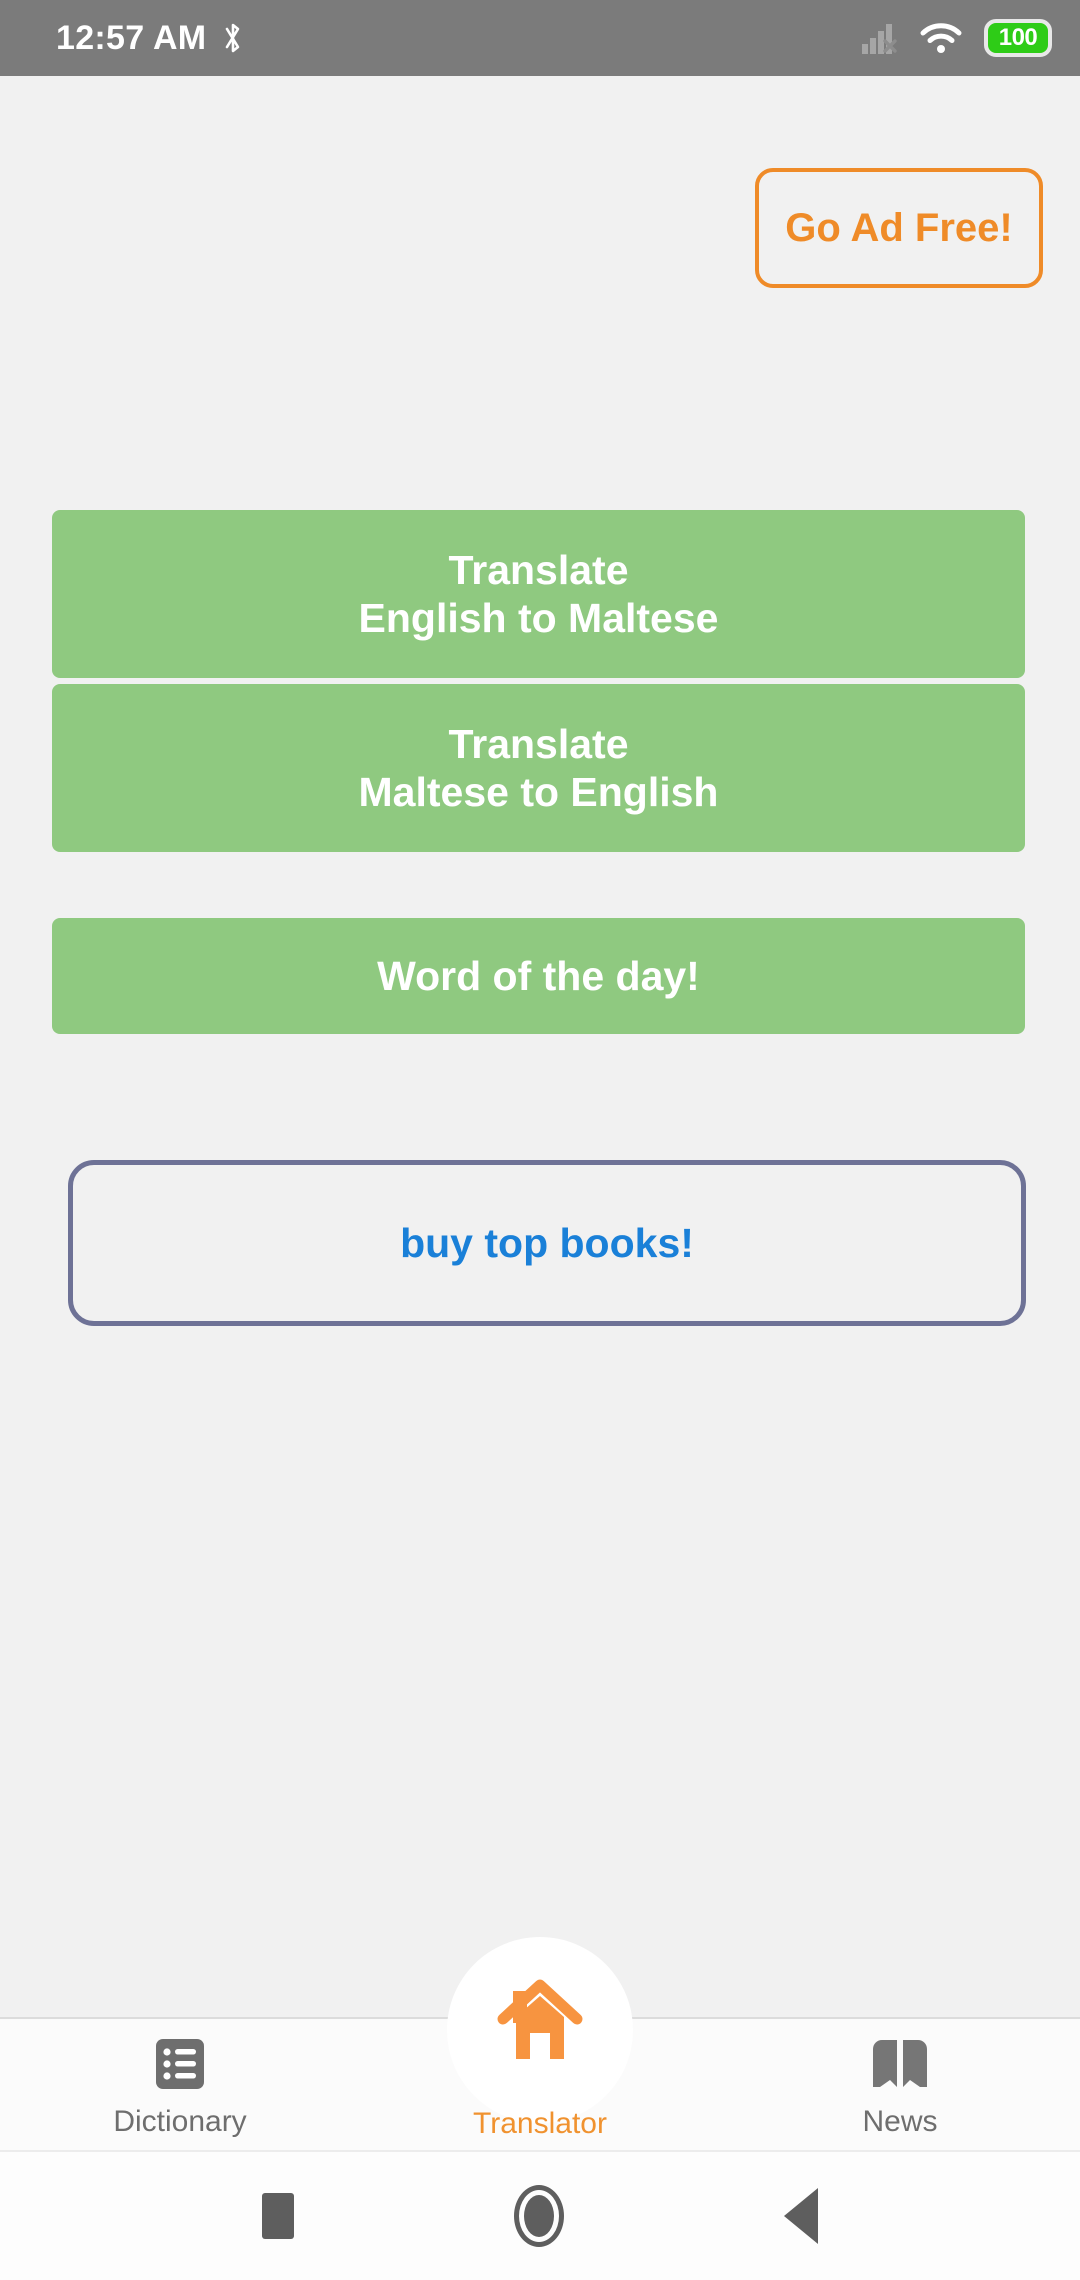  I want to click on wifi-icon, so click(941, 38).